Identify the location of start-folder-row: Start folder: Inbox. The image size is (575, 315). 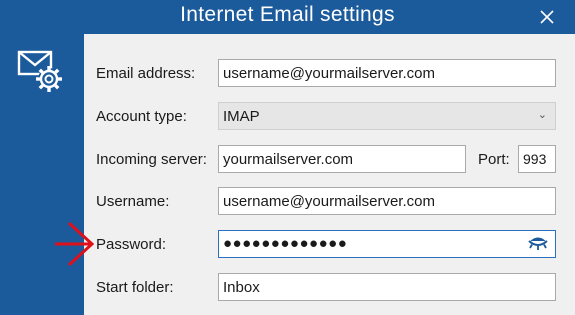
(329, 288).